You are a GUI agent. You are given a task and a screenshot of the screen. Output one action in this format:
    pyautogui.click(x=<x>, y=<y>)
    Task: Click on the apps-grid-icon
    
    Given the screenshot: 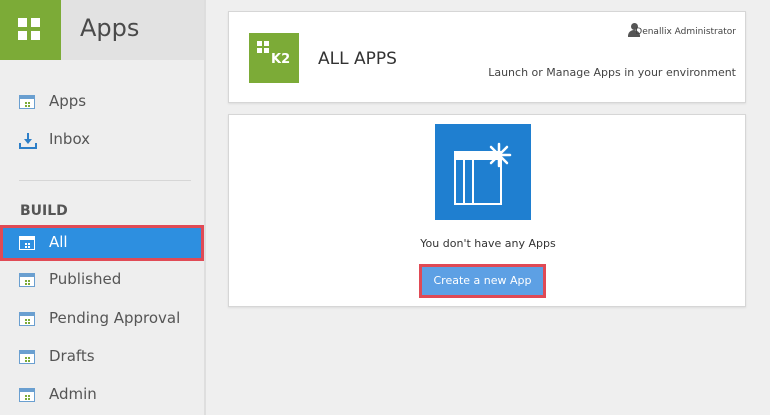 What is the action you would take?
    pyautogui.click(x=30, y=30)
    